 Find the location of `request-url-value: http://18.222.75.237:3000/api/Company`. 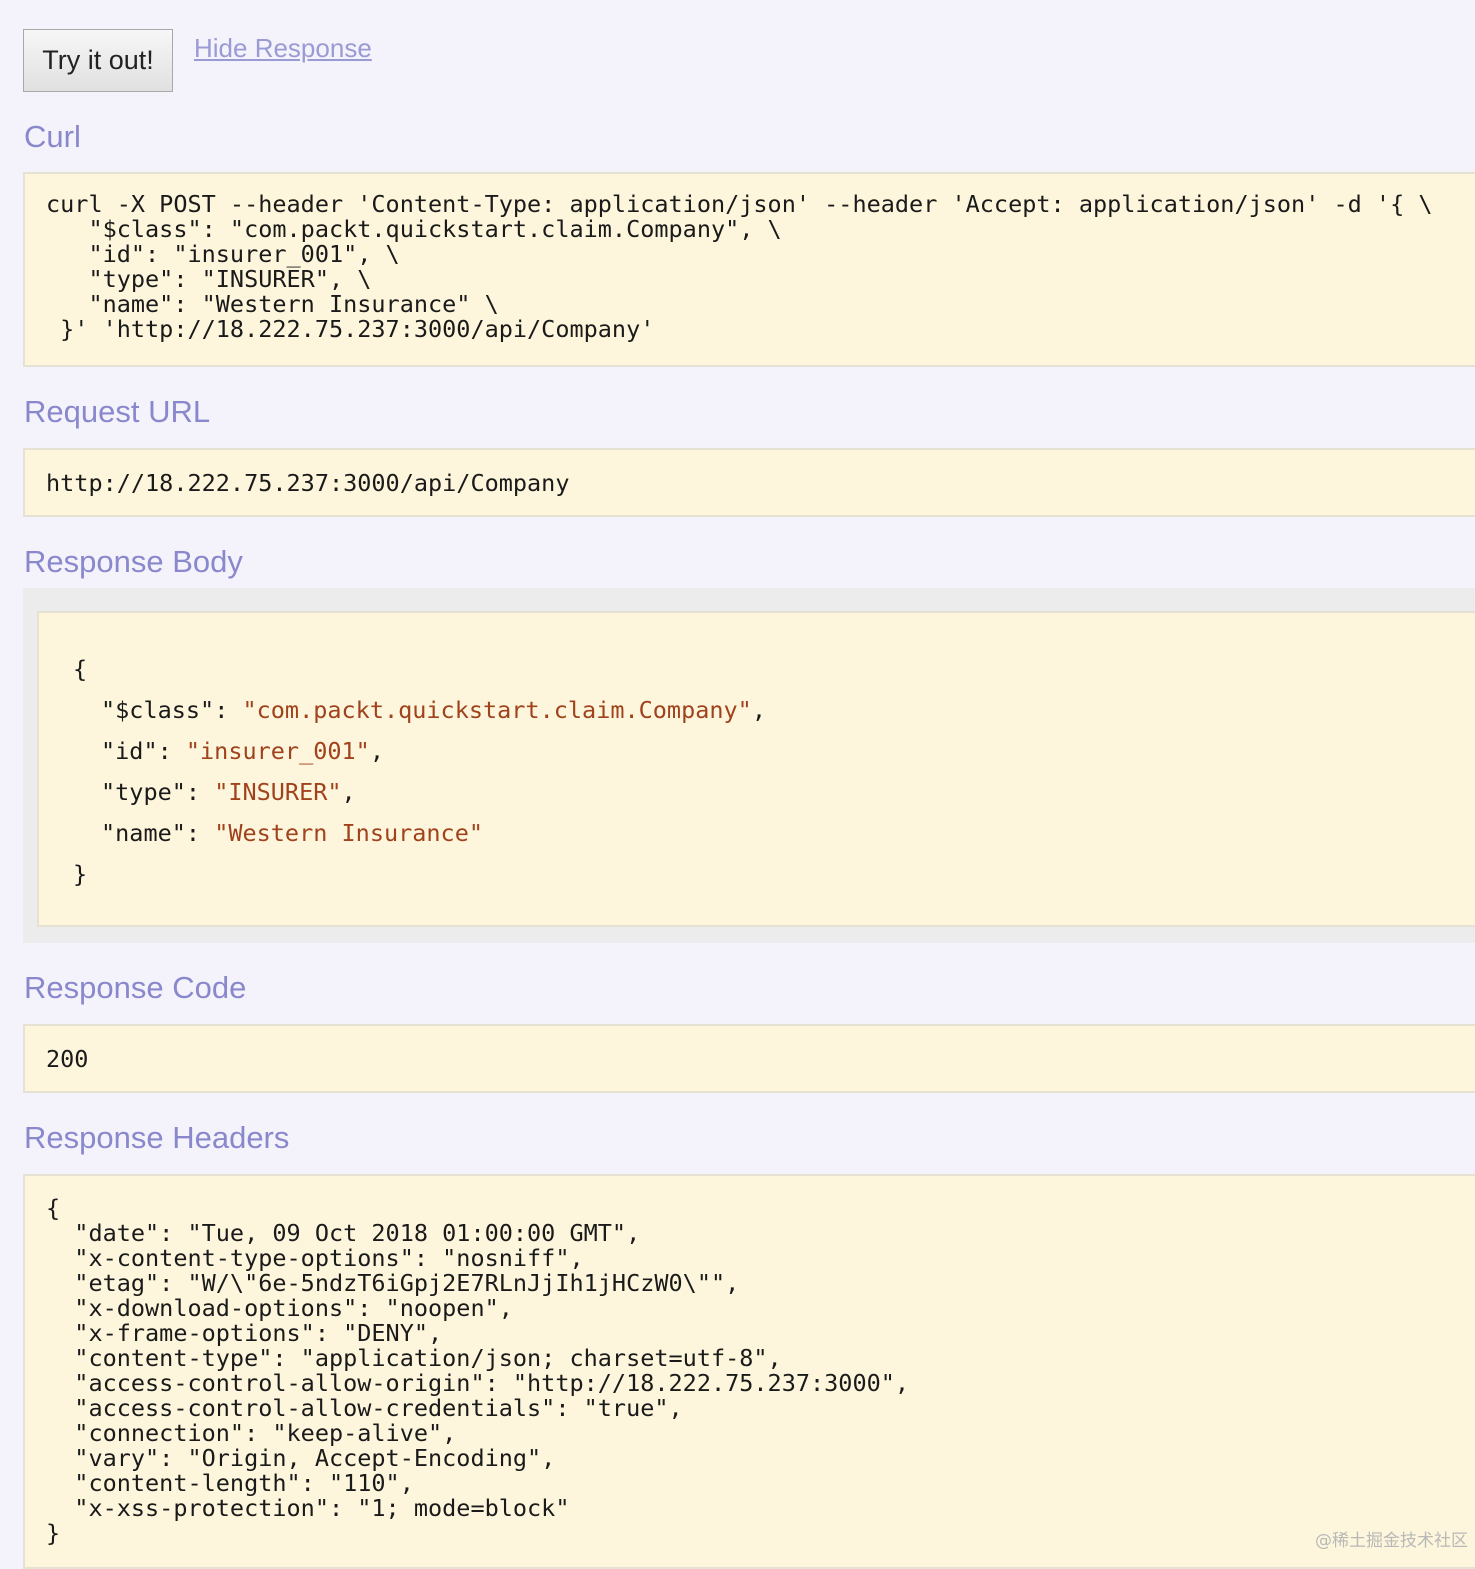

request-url-value: http://18.222.75.237:3000/api/Company is located at coordinates (307, 483).